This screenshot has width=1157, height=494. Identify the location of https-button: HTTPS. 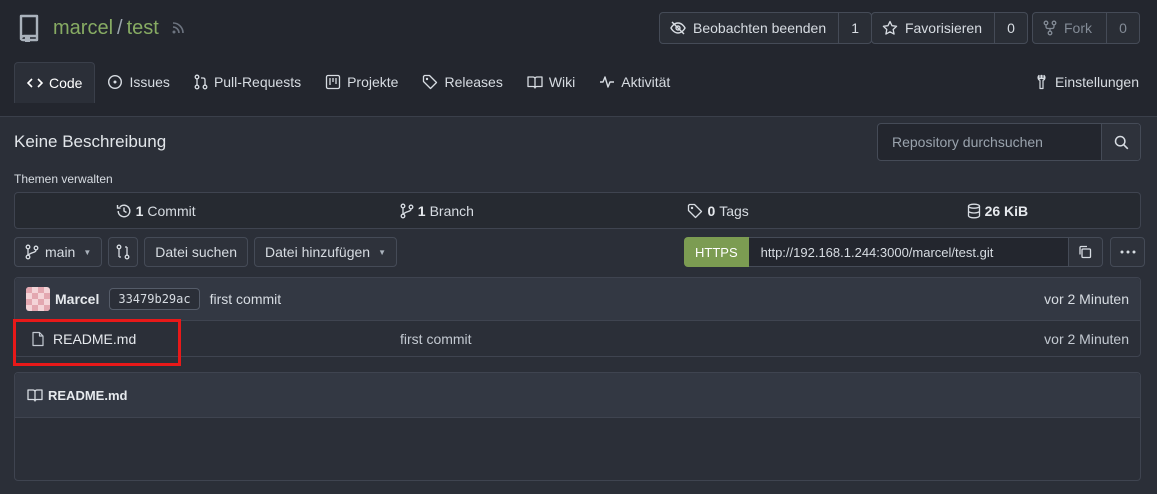
(716, 252).